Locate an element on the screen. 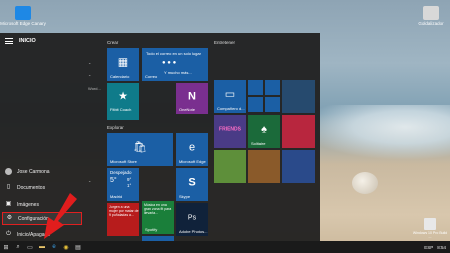  star-icon: ★ is located at coordinates (123, 96).